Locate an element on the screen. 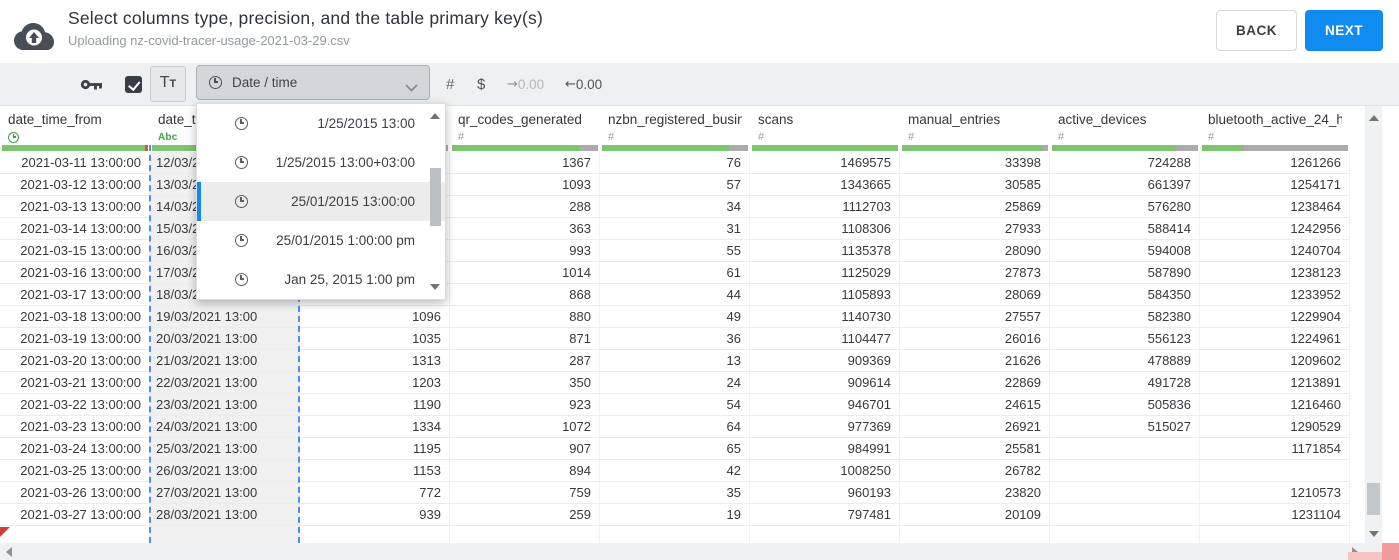  table-cell: 1153 is located at coordinates (375, 471).